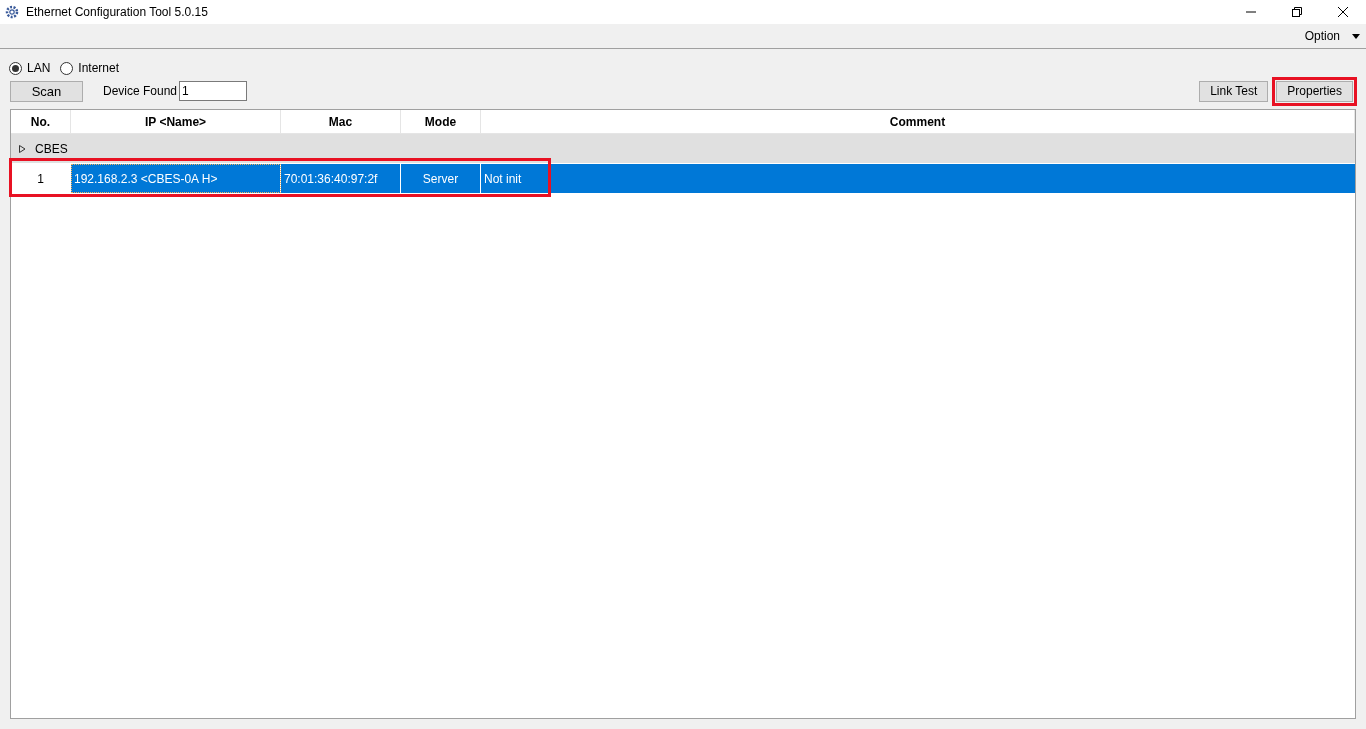 The width and height of the screenshot is (1366, 729). Describe the element at coordinates (1314, 91) in the screenshot. I see `toolbar-button: Properties` at that location.